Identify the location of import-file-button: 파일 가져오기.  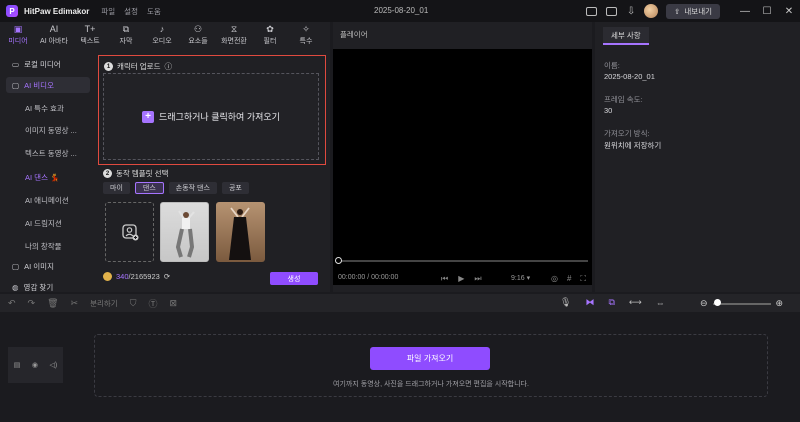
(430, 358).